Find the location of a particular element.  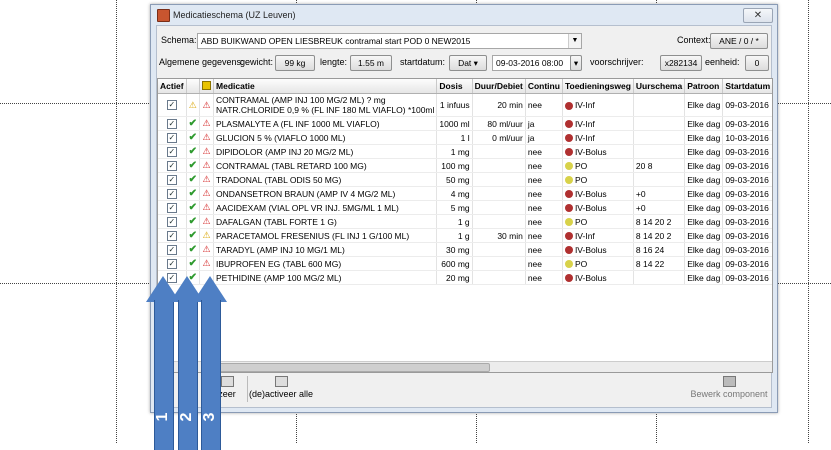

medication-cell: AACIDEXAM (VIAL OPL VR INJ. 5MG/ML 1 ML) is located at coordinates (325, 207).